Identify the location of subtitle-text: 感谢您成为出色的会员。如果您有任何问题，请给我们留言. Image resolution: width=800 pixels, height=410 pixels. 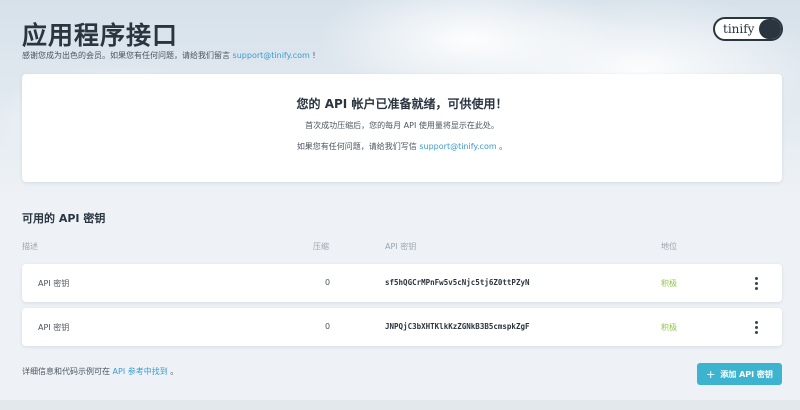
(126, 55).